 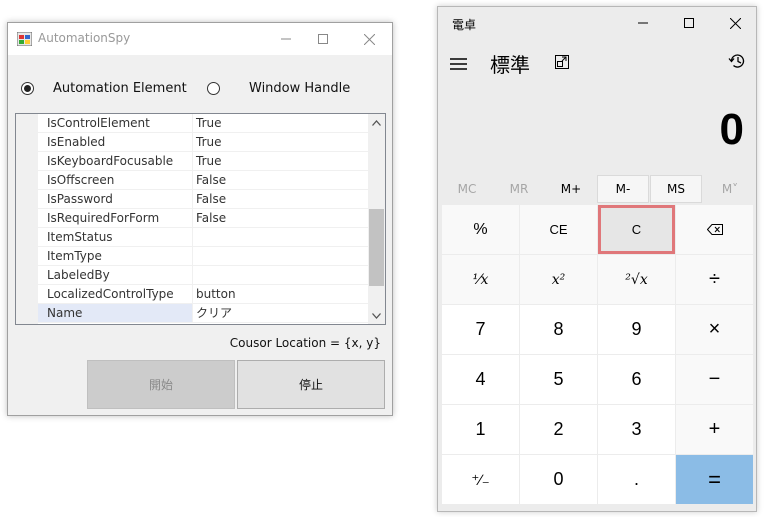 I want to click on property-row: IsControlElement True, so click(x=203, y=123).